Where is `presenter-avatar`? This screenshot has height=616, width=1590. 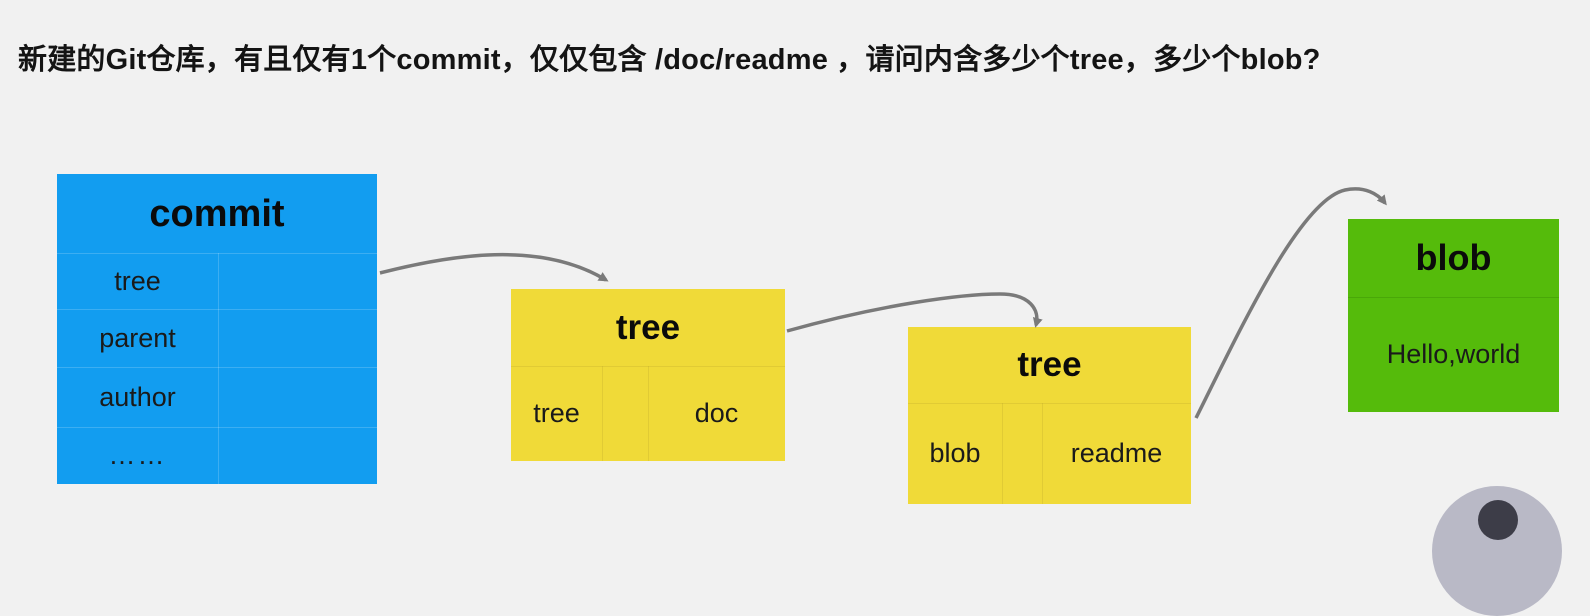 presenter-avatar is located at coordinates (1497, 551).